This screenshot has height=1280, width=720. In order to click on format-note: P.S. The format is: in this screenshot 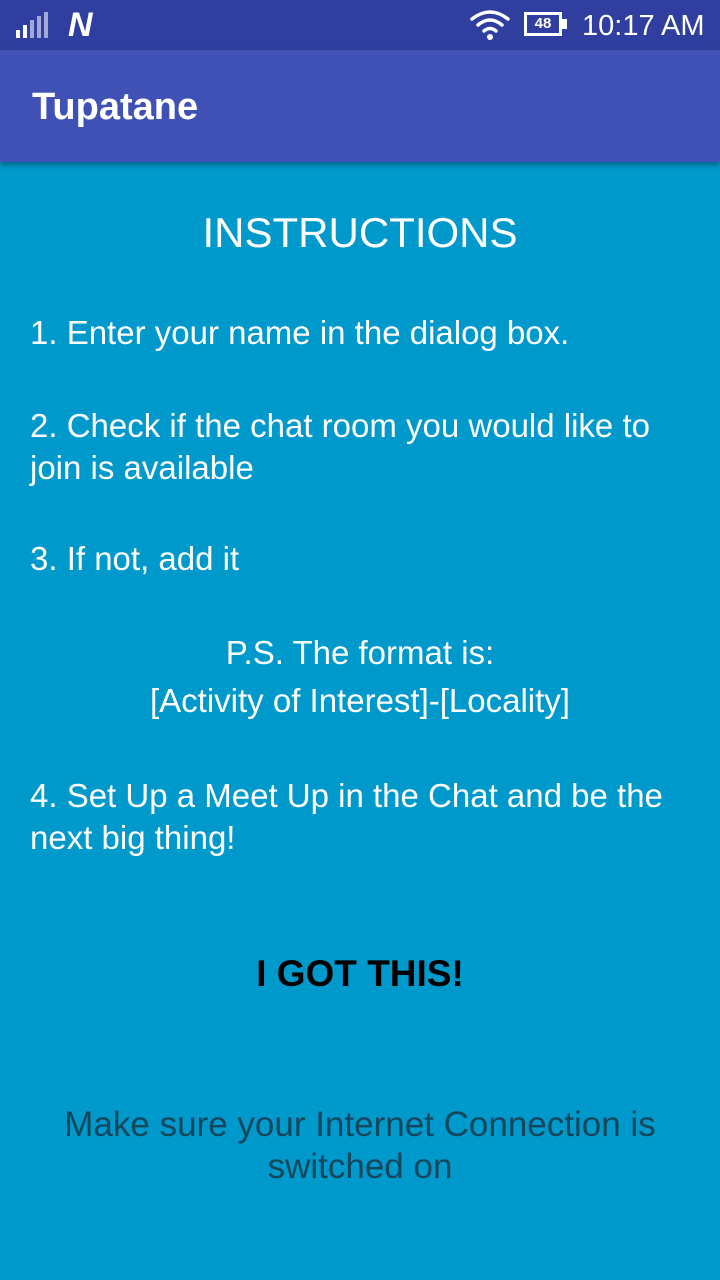, I will do `click(360, 652)`.